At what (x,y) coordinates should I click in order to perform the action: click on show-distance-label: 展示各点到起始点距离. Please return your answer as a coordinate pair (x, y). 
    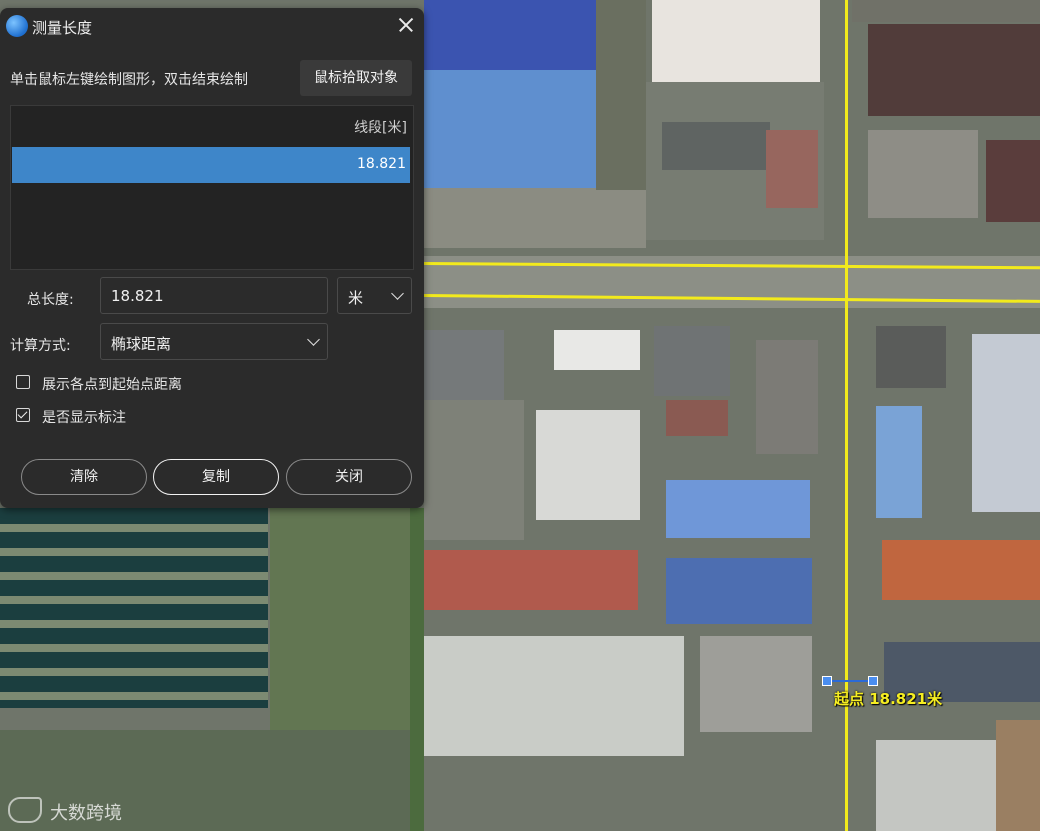
    Looking at the image, I should click on (112, 385).